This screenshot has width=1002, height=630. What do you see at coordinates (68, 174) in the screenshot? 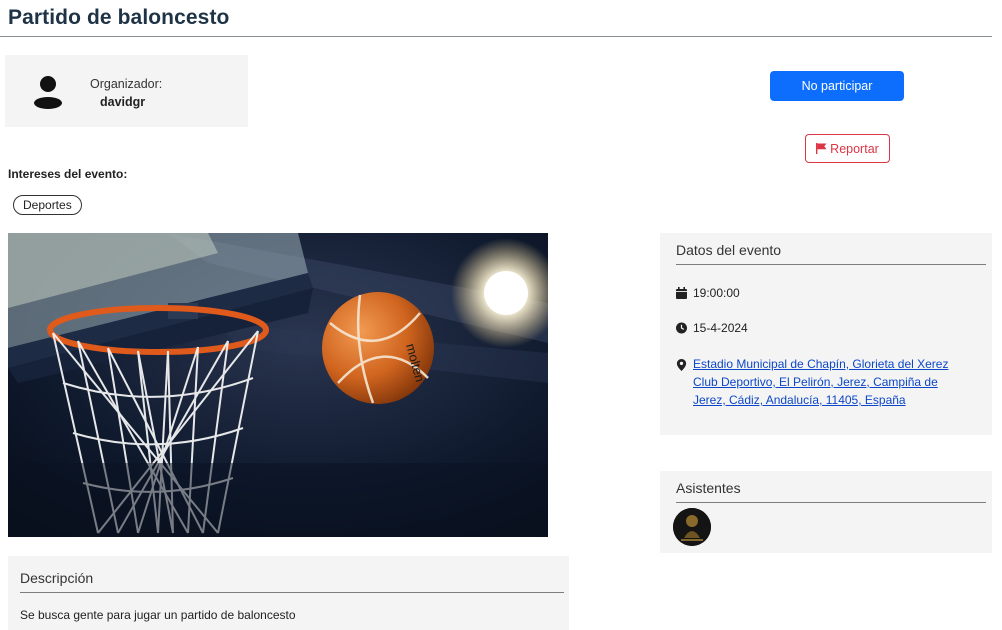
I see `interests-label: Intereses del evento:` at bounding box center [68, 174].